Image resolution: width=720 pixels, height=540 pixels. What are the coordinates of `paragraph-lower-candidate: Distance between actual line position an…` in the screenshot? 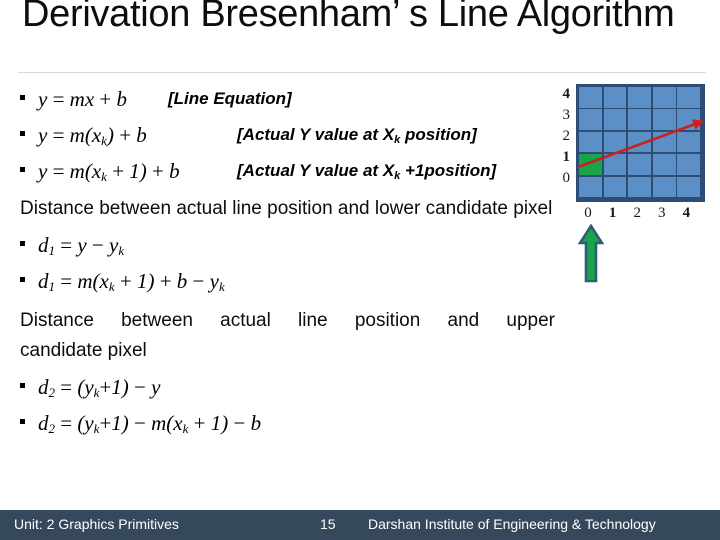 It's located at (277, 209).